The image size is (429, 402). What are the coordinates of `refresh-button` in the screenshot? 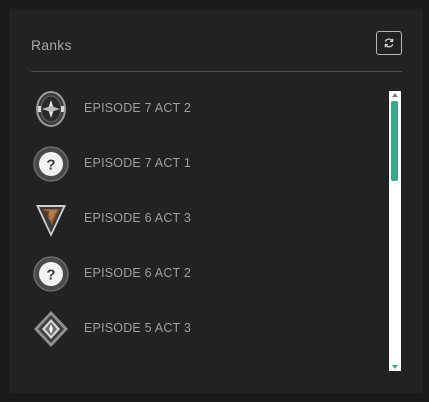 It's located at (389, 43).